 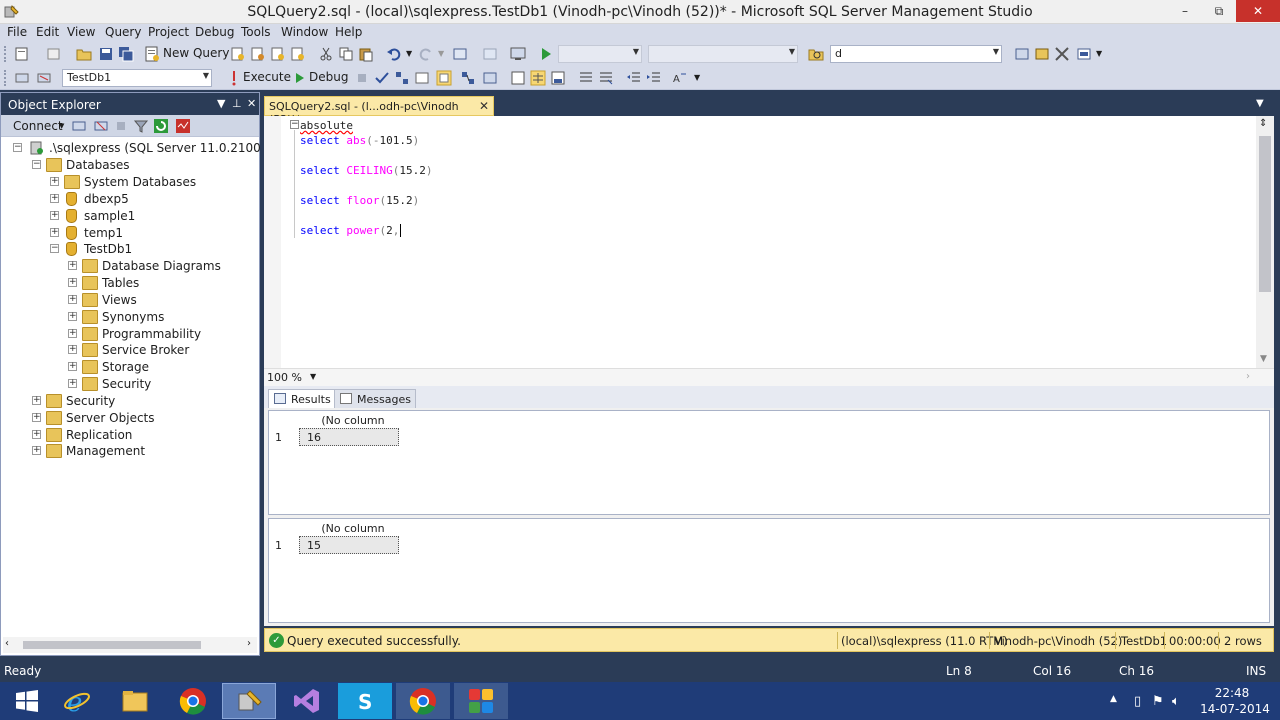 I want to click on tab-messages: Messages, so click(x=375, y=398).